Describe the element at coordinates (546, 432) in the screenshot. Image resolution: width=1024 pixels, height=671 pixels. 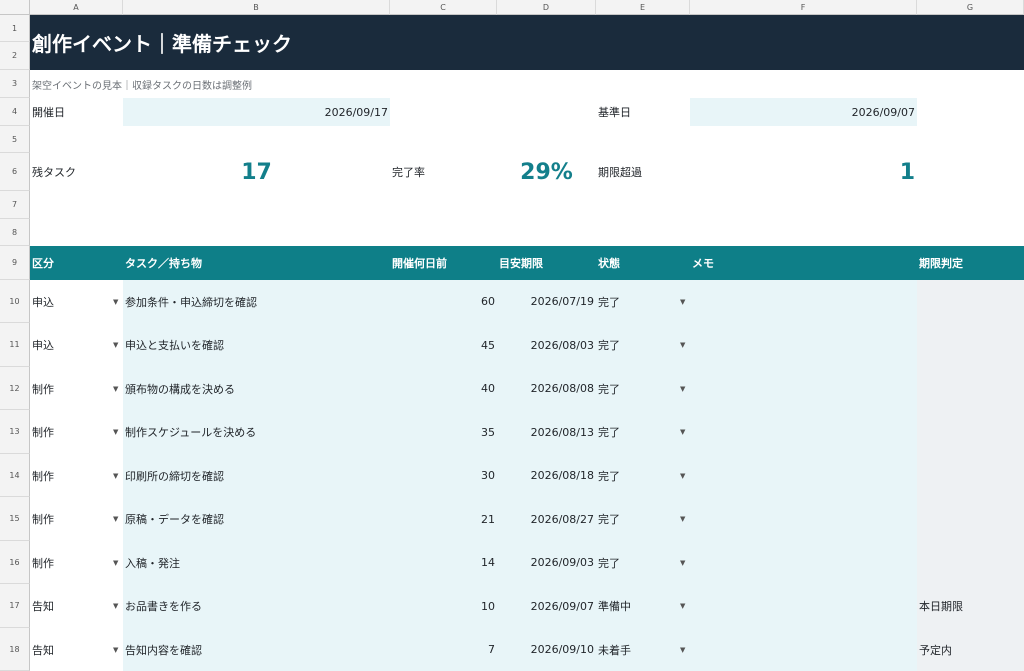
I see `target-date-cell: 2026/08/13` at that location.